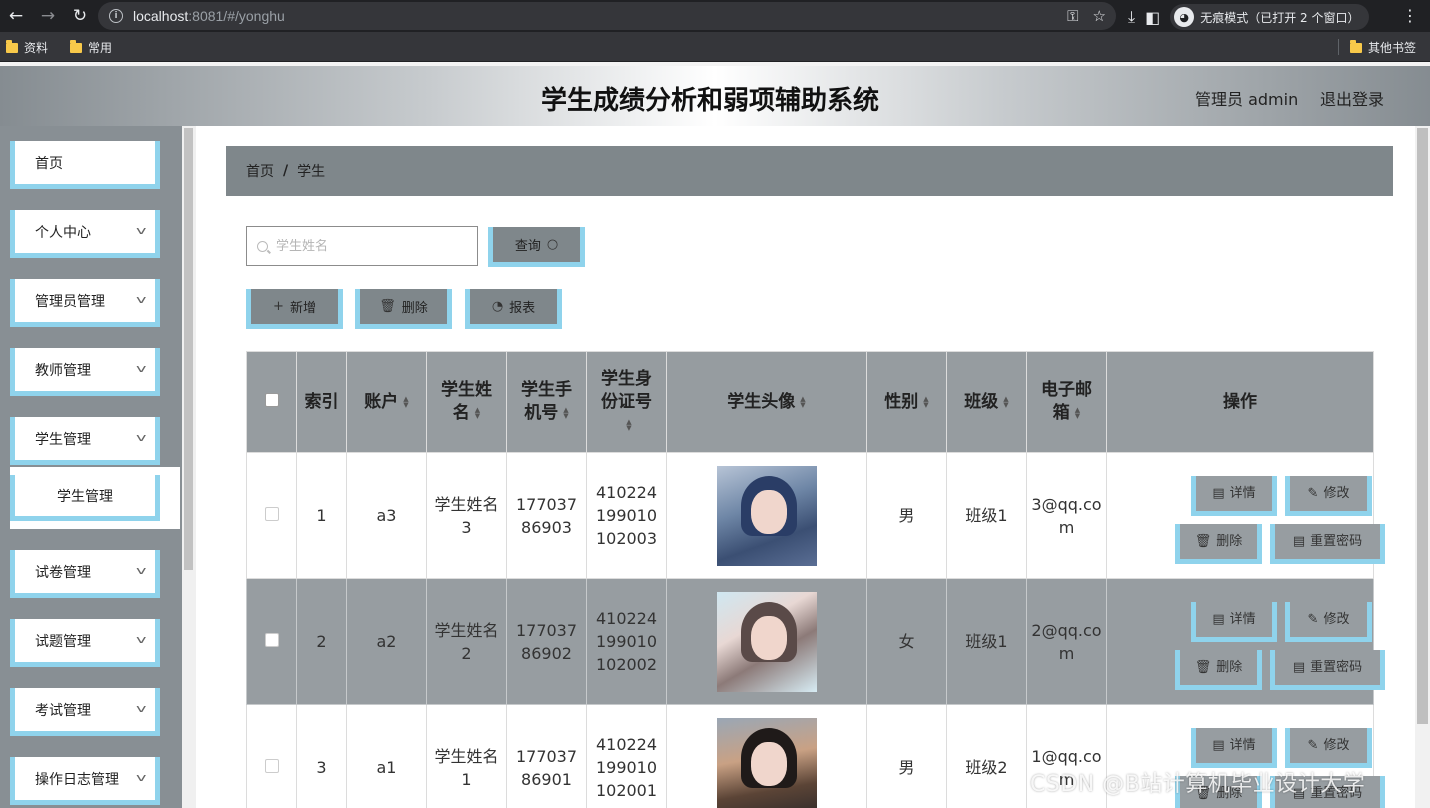 The height and width of the screenshot is (808, 1430). What do you see at coordinates (986, 756) in the screenshot?
I see `cell-class: 班级2` at bounding box center [986, 756].